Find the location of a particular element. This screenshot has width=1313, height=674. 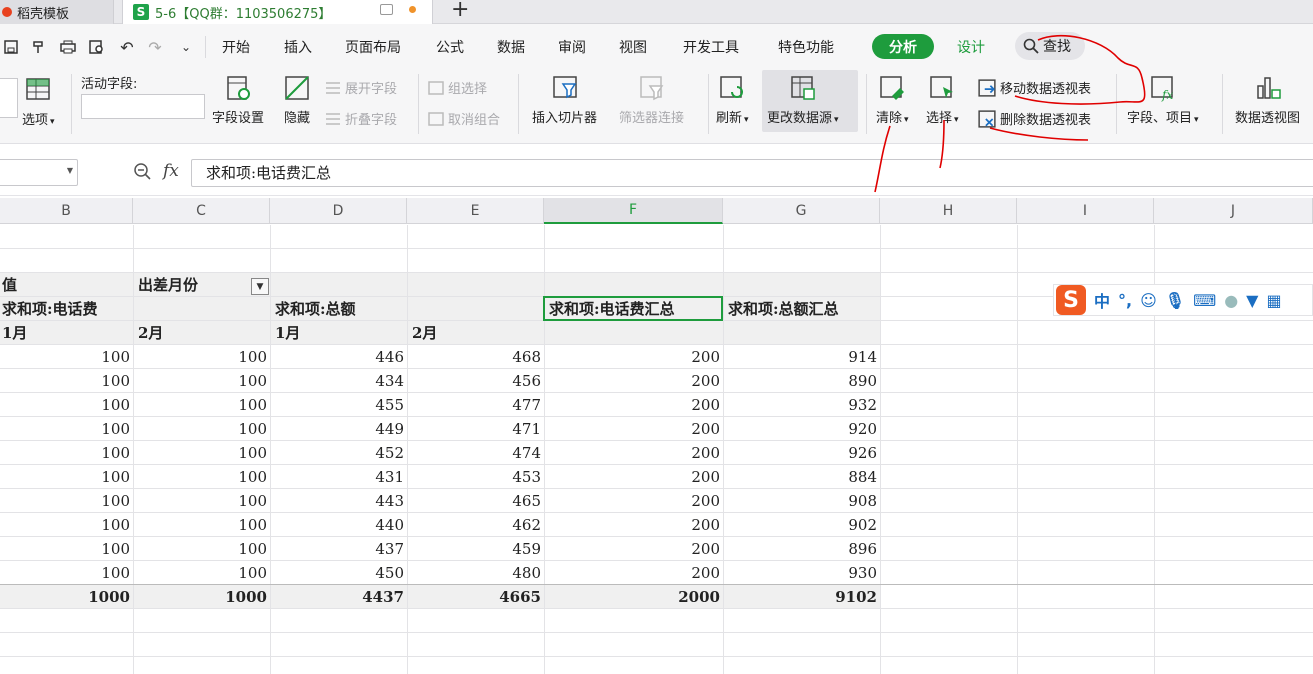

month-filter-dropdown: ▼ is located at coordinates (260, 286).